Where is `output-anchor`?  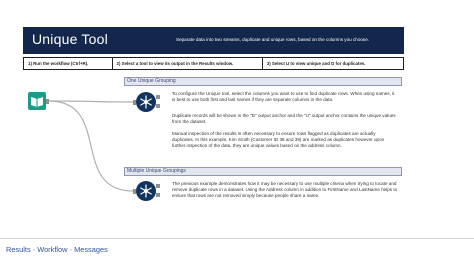 output-anchor is located at coordinates (47, 101).